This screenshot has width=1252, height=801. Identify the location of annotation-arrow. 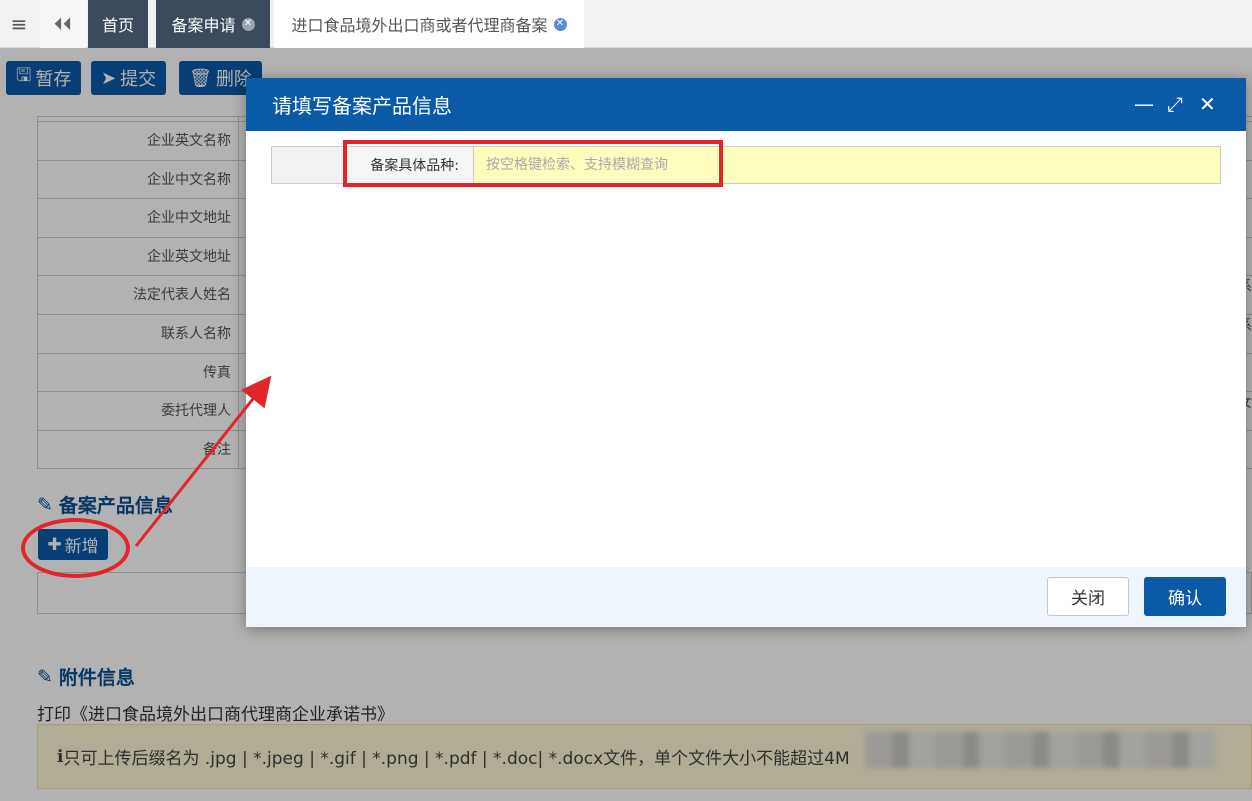
(203, 461).